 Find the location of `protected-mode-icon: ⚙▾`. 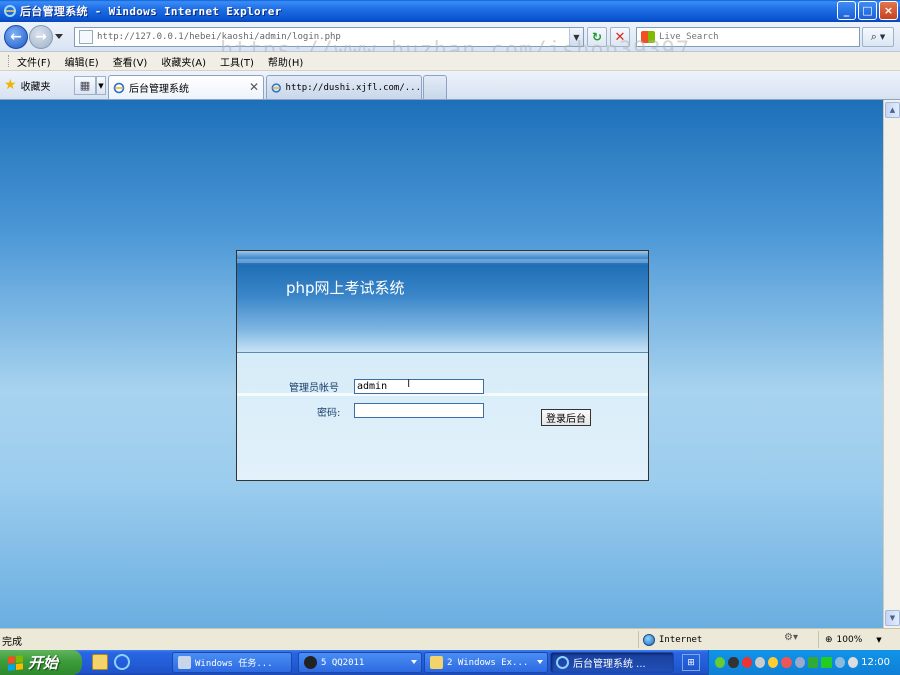

protected-mode-icon: ⚙▾ is located at coordinates (791, 637).